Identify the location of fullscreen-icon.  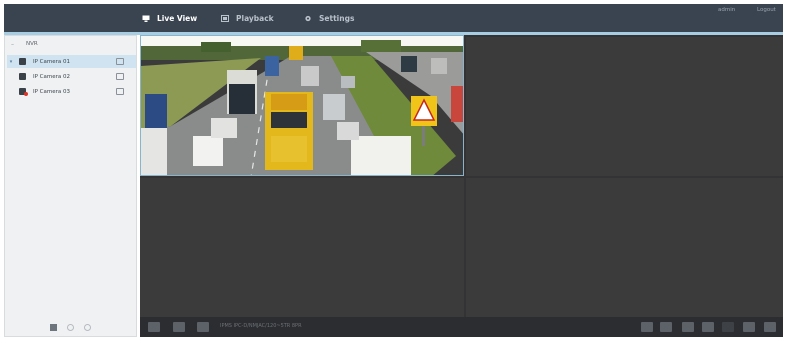
(179, 327).